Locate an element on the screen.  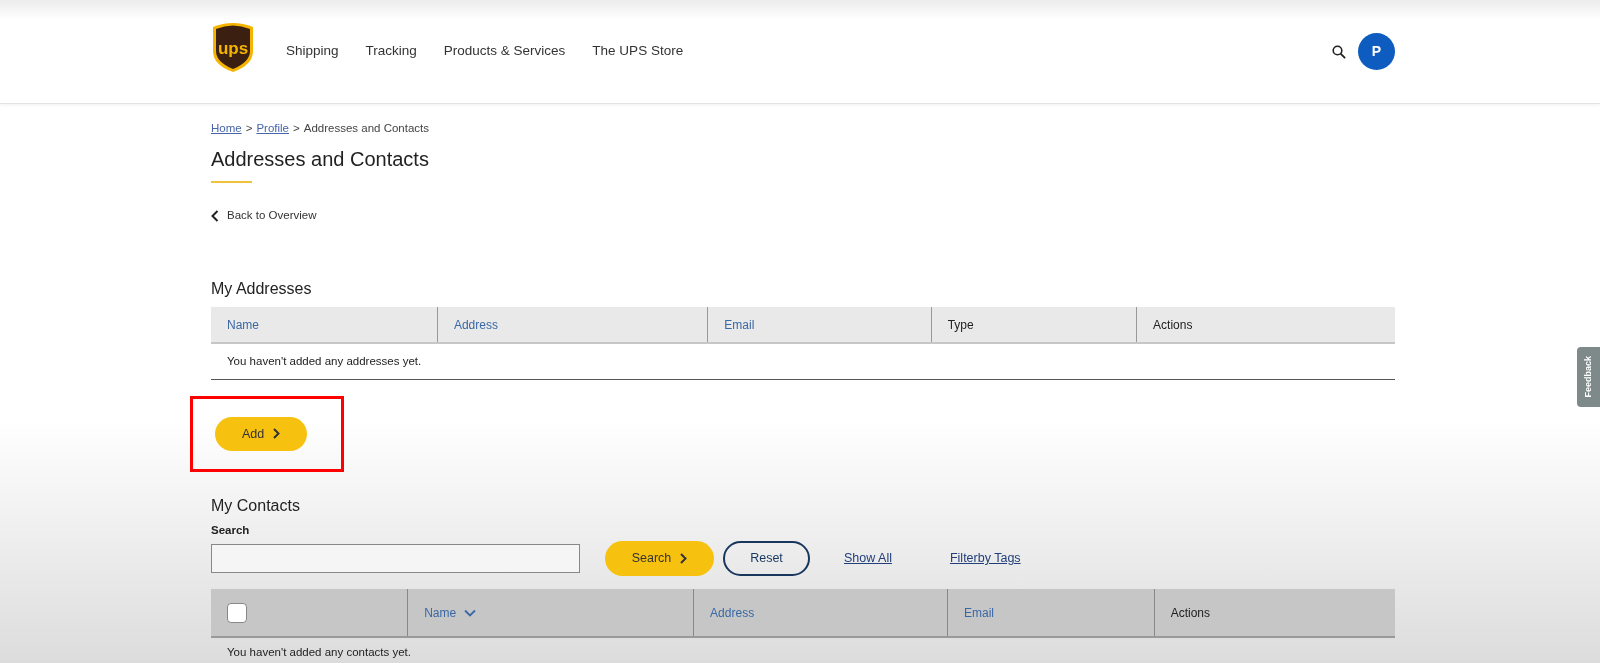
reset-button: Reset is located at coordinates (766, 559).